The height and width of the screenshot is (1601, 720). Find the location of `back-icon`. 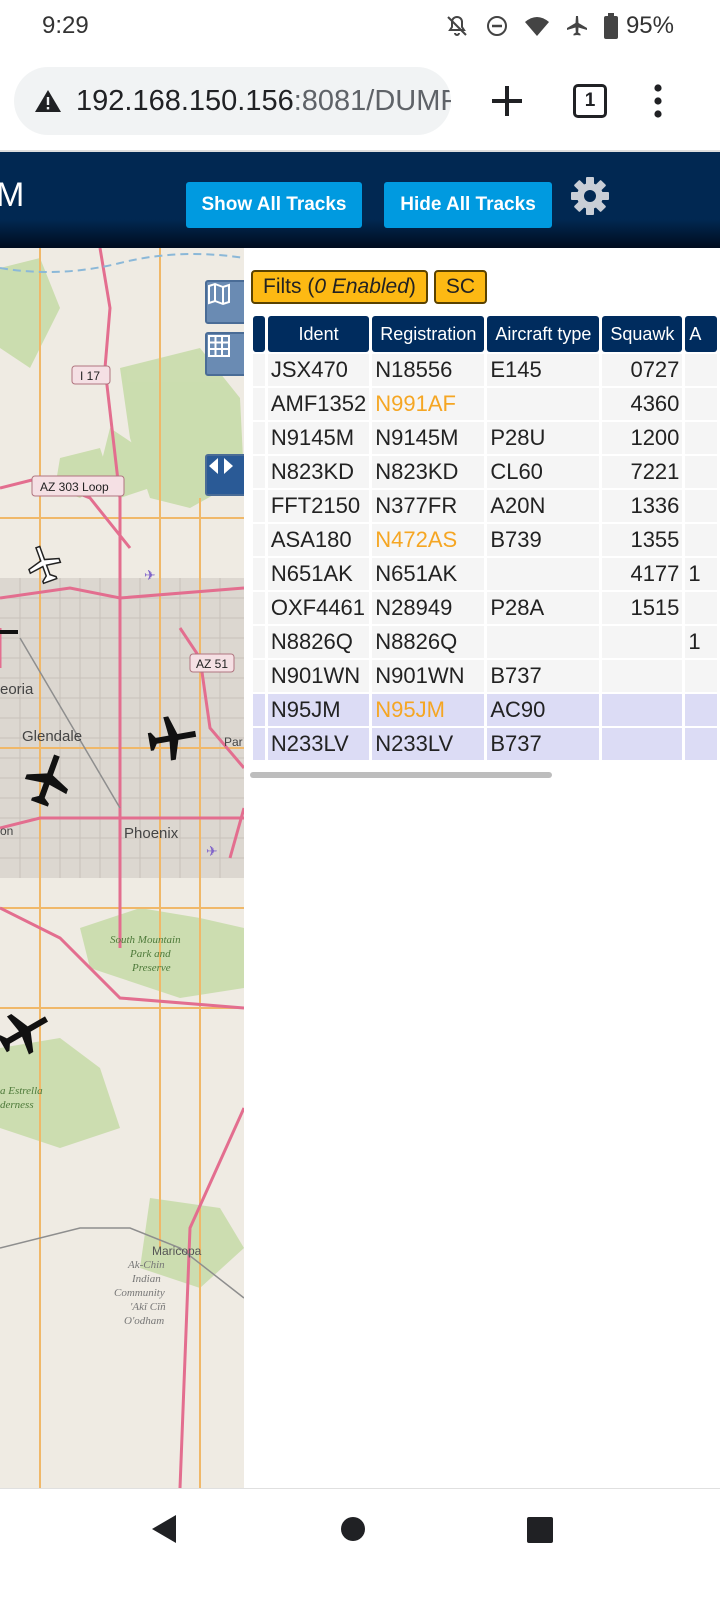

back-icon is located at coordinates (164, 1529).